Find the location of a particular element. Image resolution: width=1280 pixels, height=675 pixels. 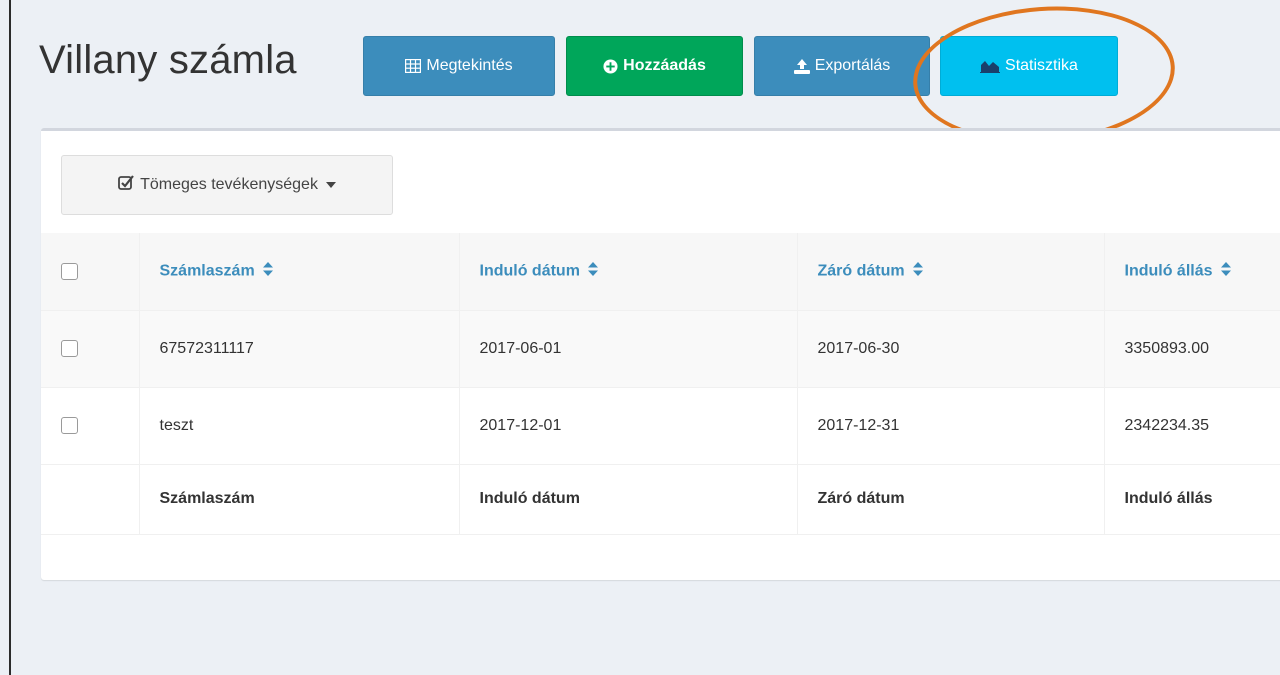

page-title: Villany számla is located at coordinates (168, 60).